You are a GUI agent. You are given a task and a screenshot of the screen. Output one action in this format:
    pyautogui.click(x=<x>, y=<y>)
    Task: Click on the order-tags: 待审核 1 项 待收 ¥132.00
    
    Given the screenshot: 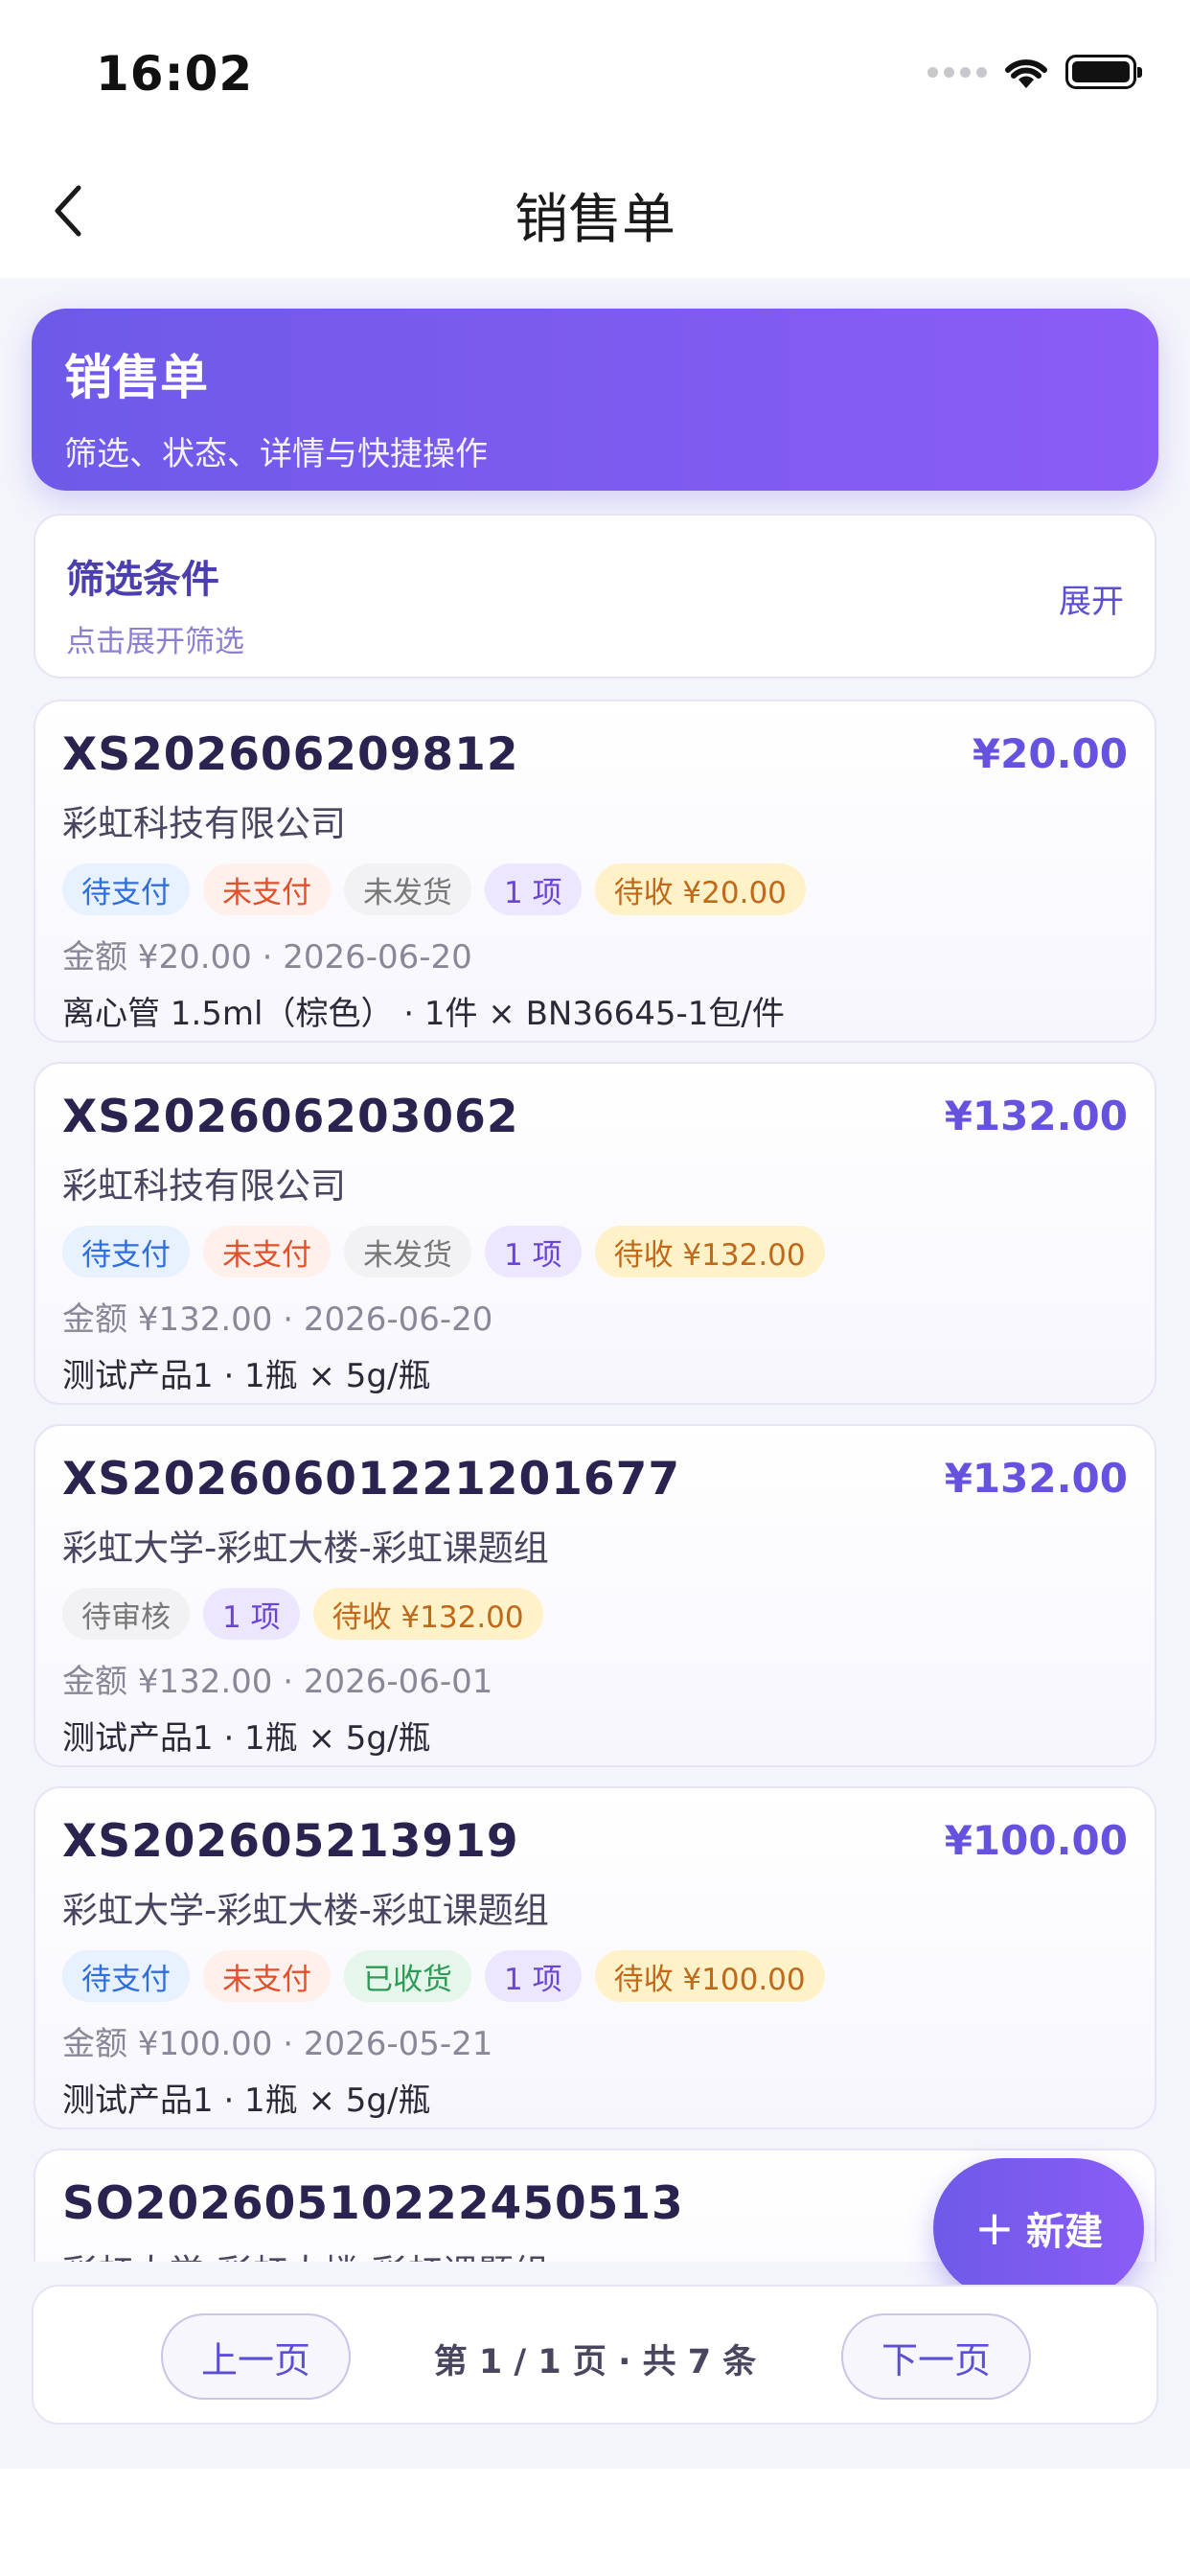 What is the action you would take?
    pyautogui.click(x=595, y=1614)
    